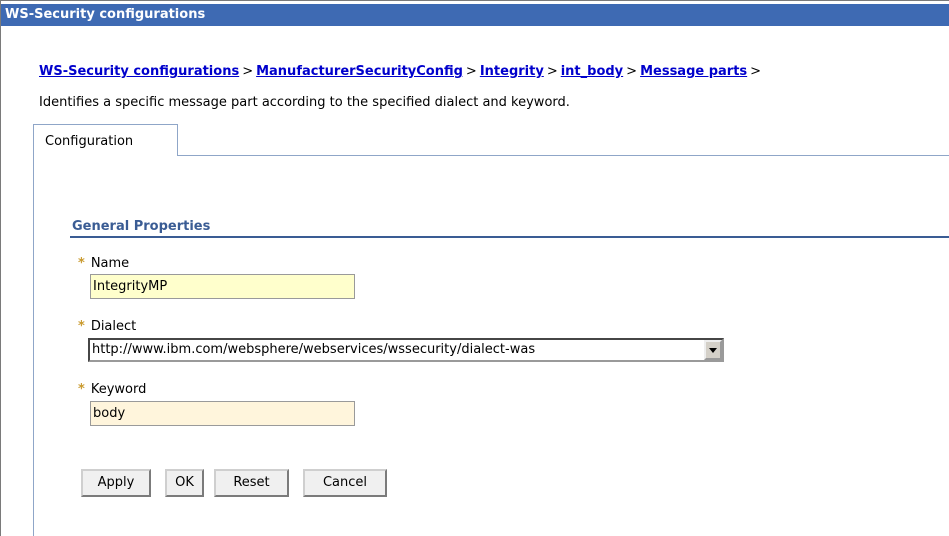  I want to click on tab-configuration-label: Configuration, so click(89, 141).